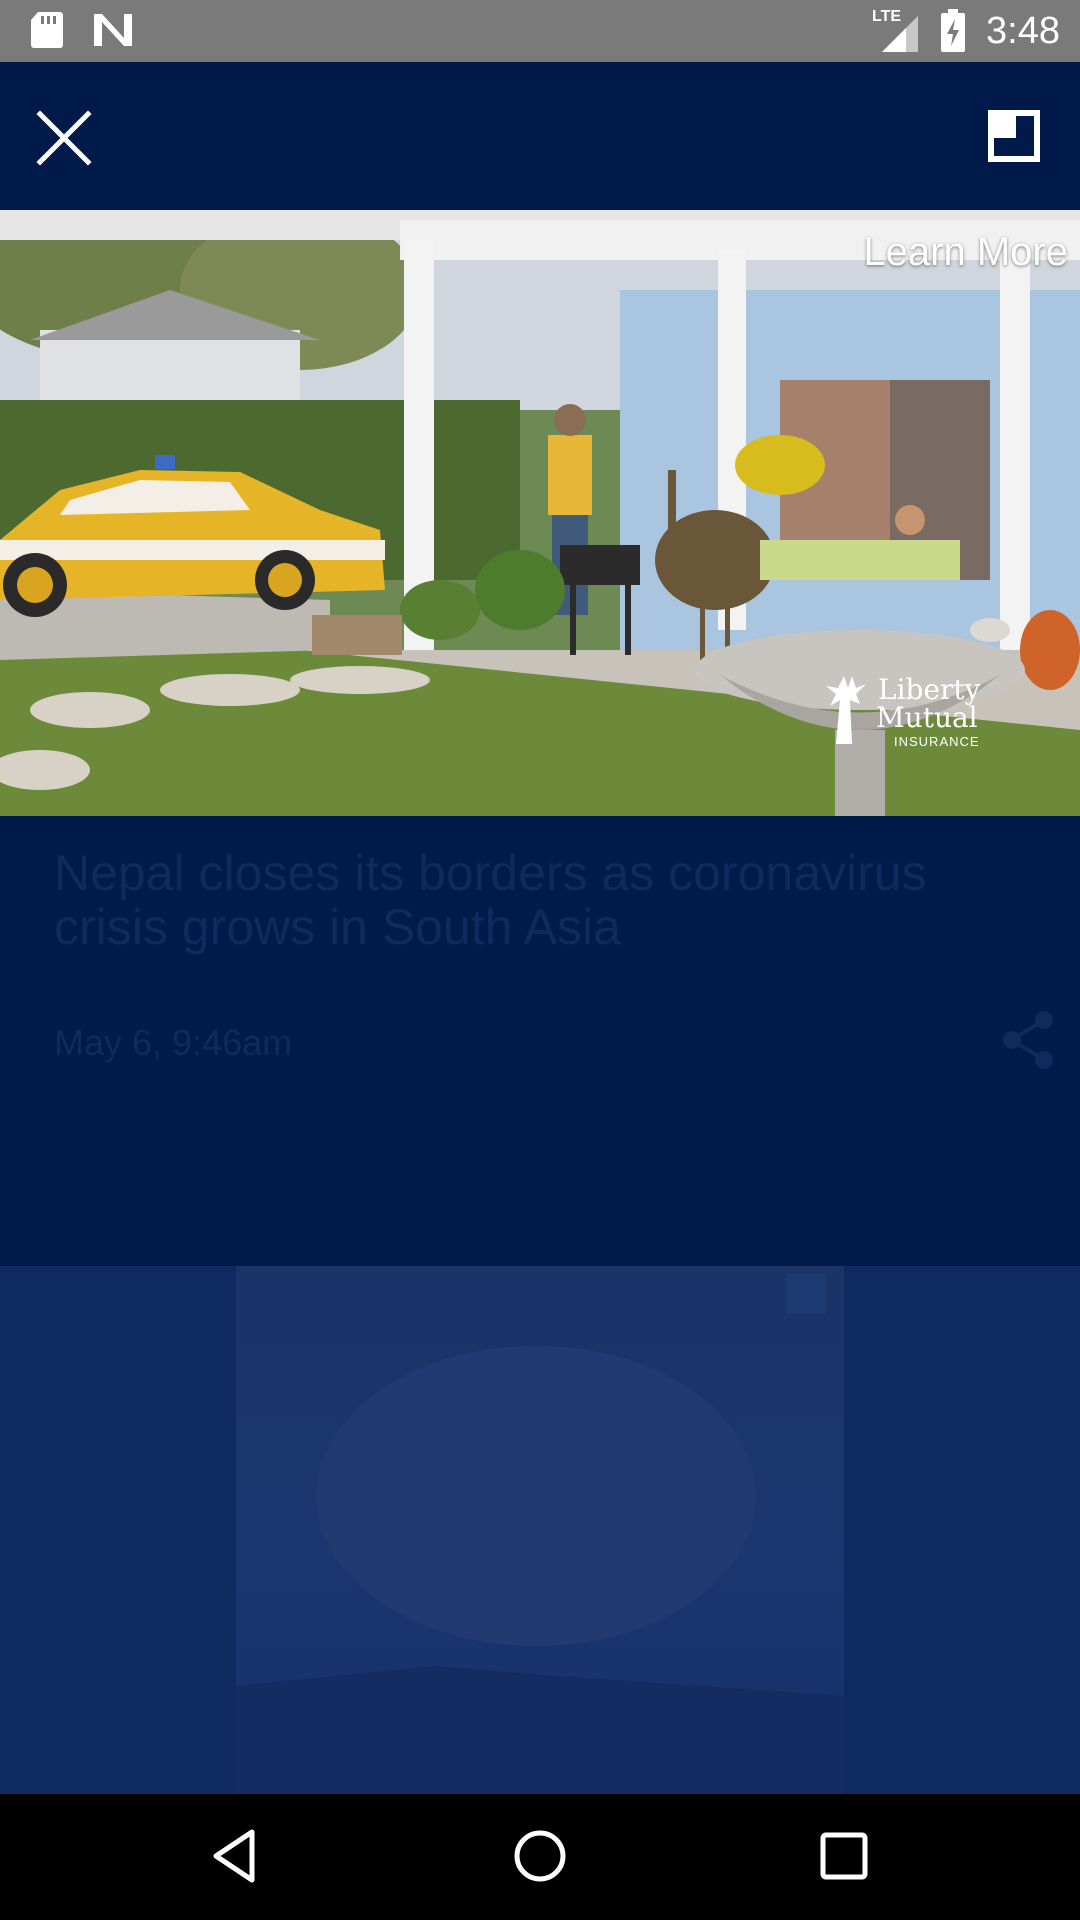 This screenshot has height=1920, width=1080. Describe the element at coordinates (965, 252) in the screenshot. I see `learn-more-link: Learn More` at that location.